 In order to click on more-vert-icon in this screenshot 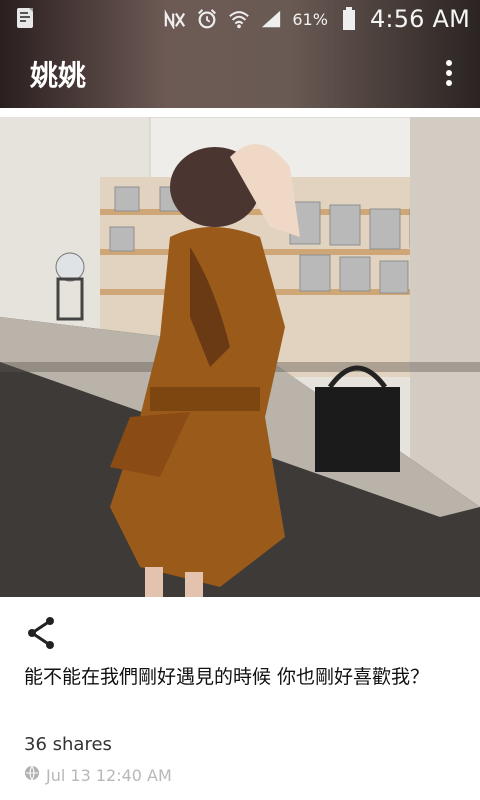, I will do `click(449, 73)`.